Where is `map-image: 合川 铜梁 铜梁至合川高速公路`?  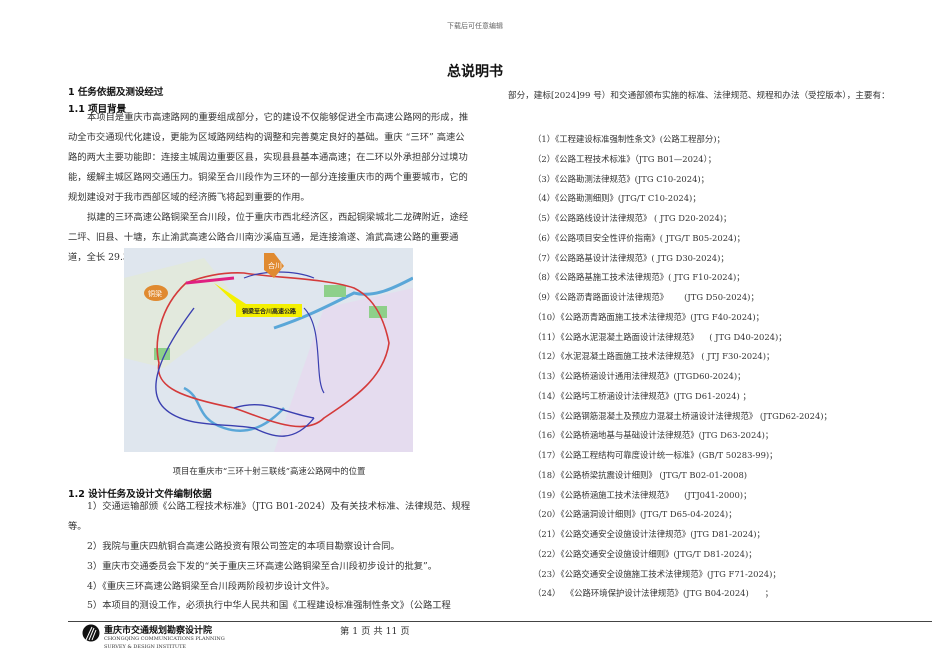
map-image: 合川 铜梁 铜梁至合川高速公路 is located at coordinates (269, 350).